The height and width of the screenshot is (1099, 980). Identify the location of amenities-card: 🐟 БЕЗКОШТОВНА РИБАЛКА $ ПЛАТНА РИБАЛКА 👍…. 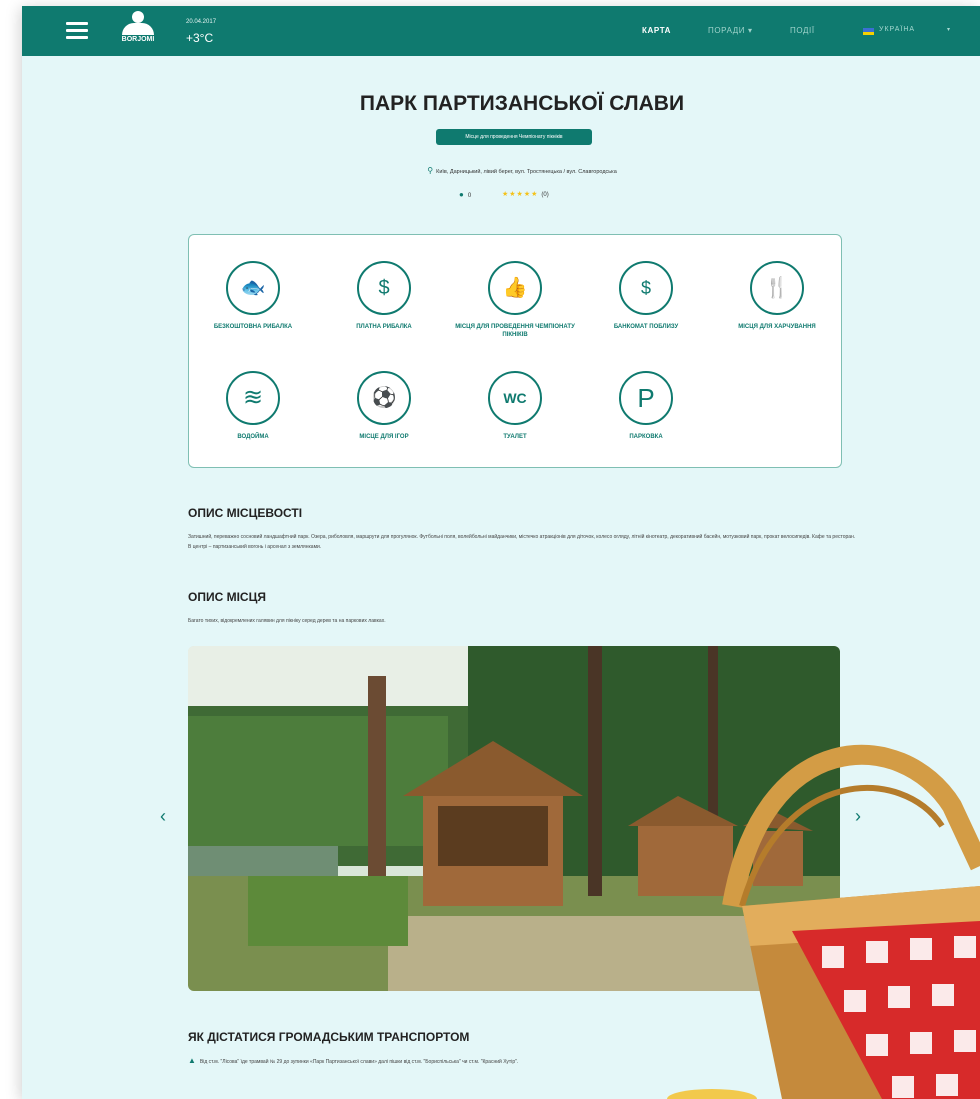
(515, 351).